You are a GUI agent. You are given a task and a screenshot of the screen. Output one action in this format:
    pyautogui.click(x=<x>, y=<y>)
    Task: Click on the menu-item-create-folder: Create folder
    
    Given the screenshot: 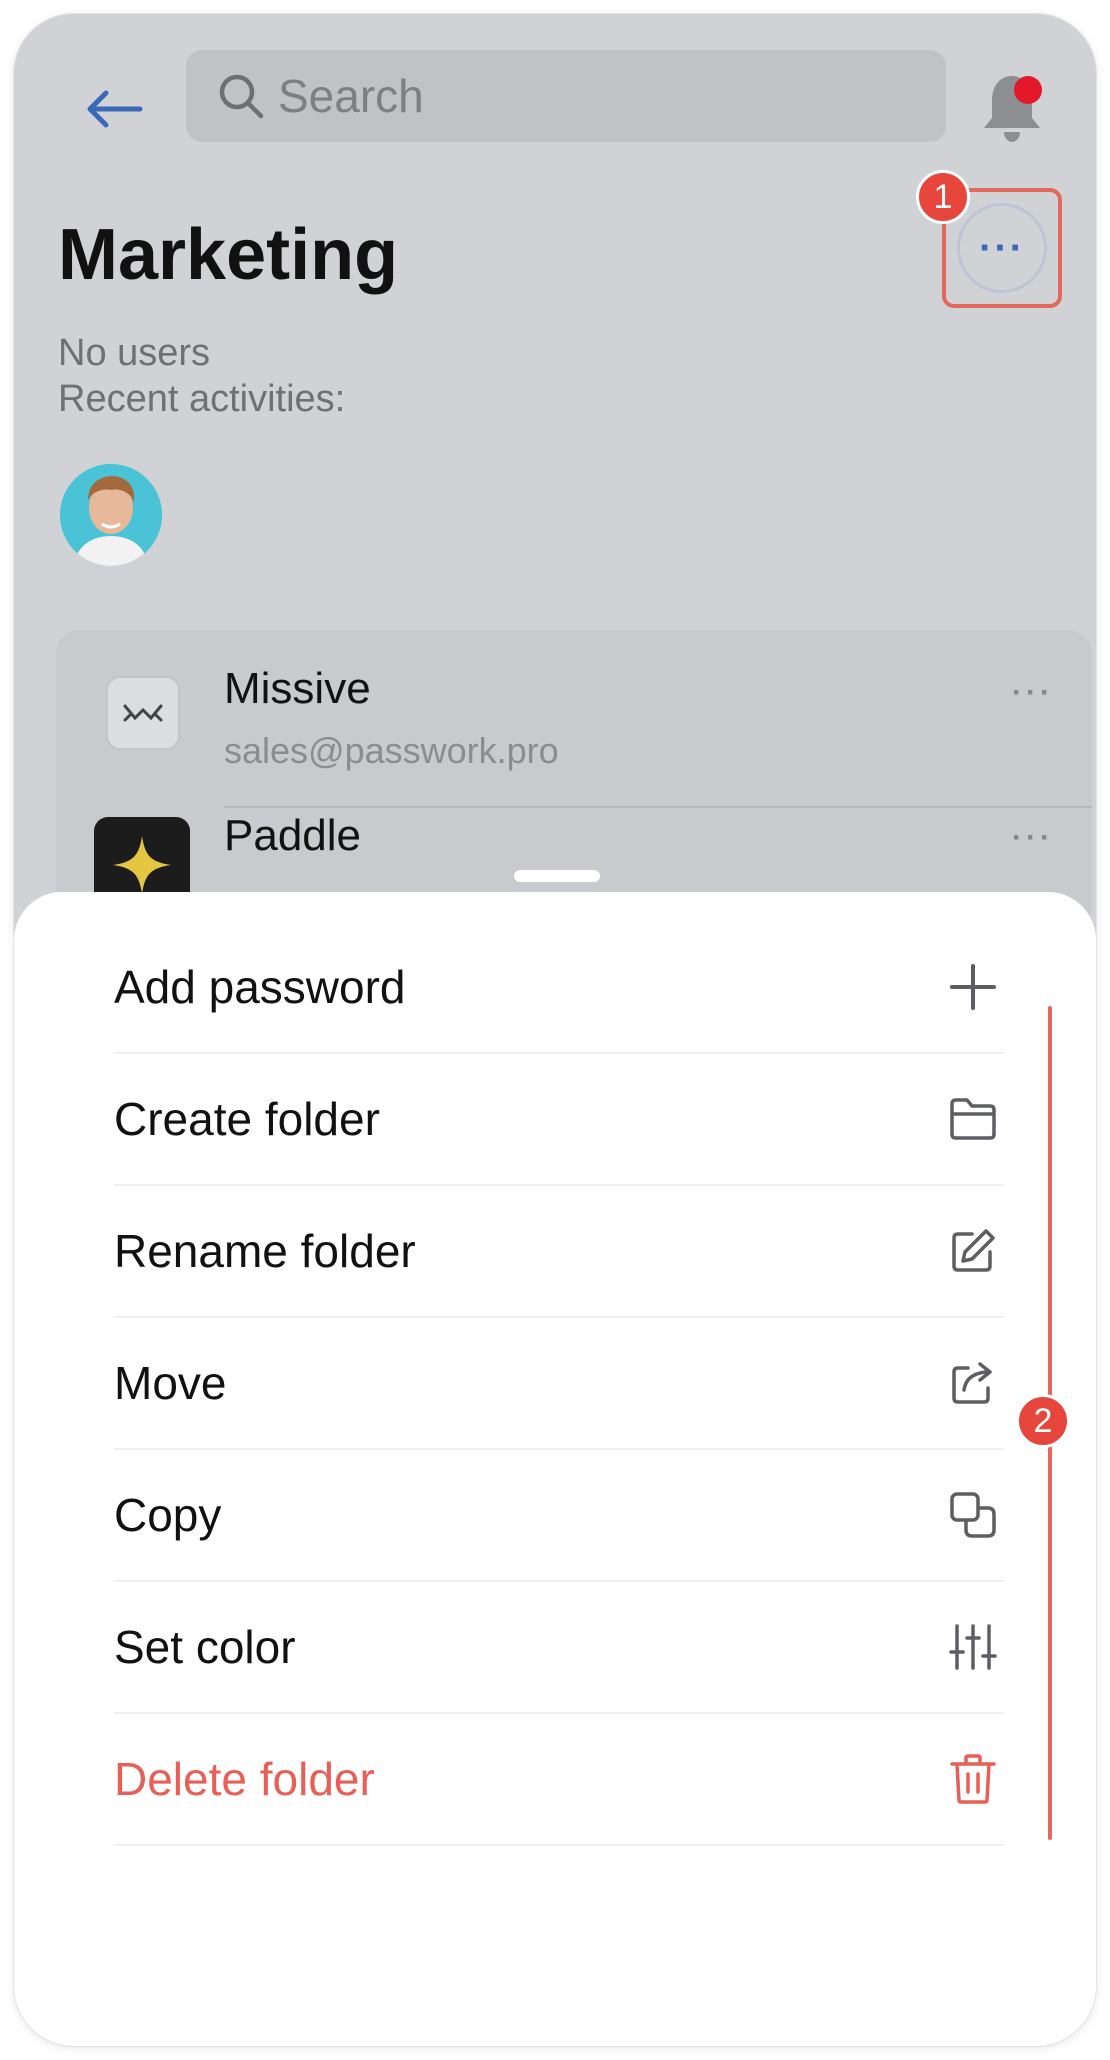 What is the action you would take?
    pyautogui.click(x=559, y=1120)
    